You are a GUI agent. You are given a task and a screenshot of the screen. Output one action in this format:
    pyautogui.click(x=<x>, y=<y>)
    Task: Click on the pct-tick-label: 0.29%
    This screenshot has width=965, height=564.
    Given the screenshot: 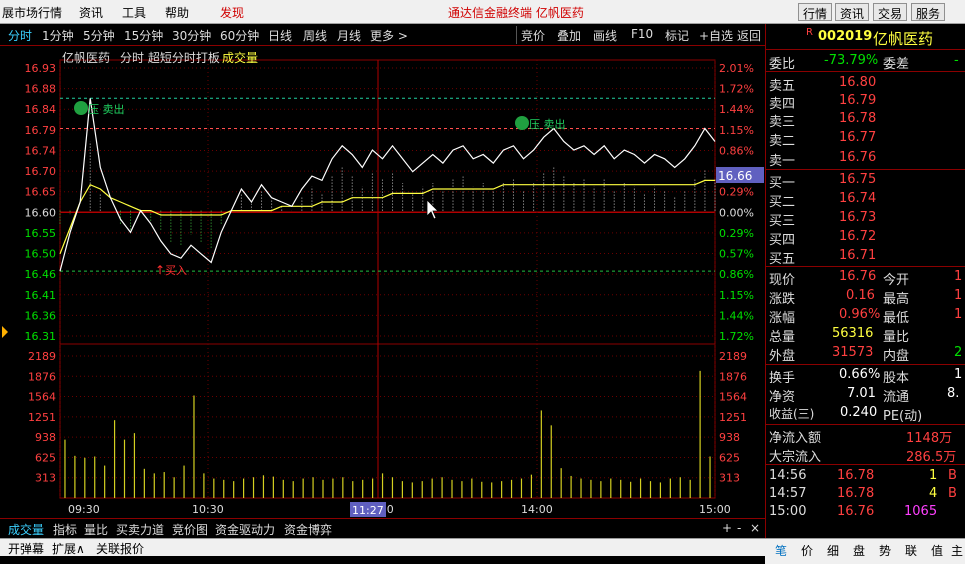 What is the action you would take?
    pyautogui.click(x=736, y=192)
    